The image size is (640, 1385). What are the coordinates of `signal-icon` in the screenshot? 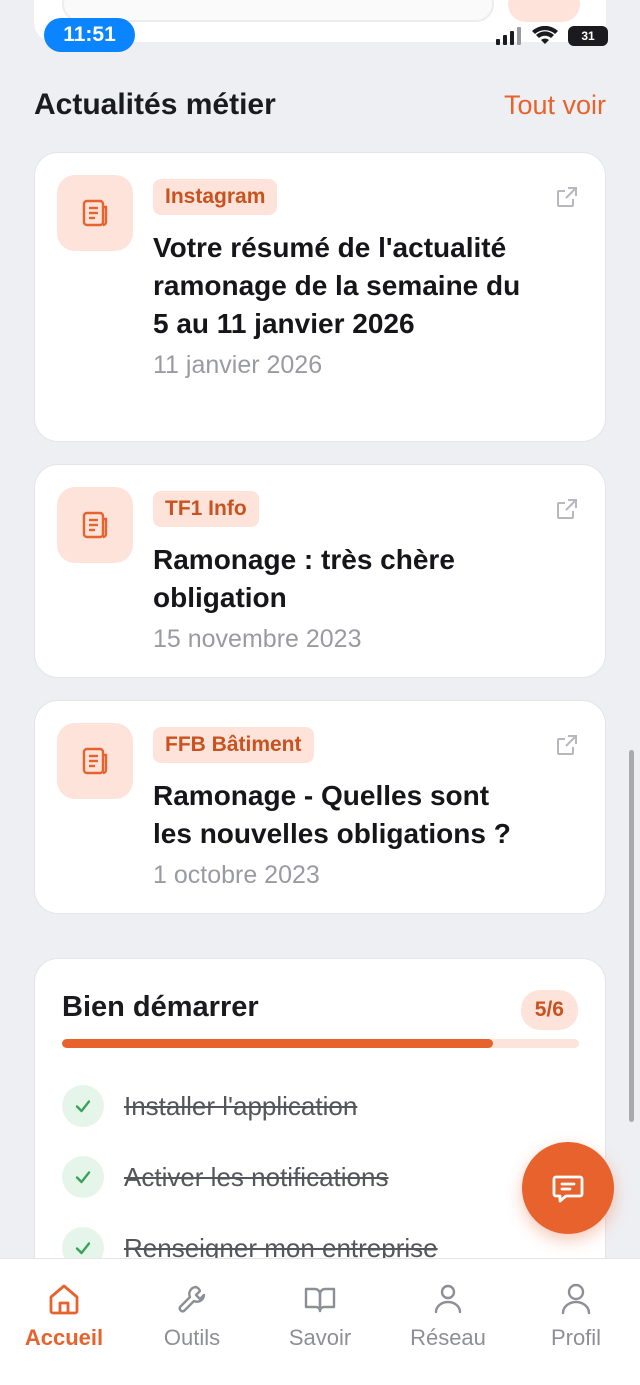 It's located at (508, 36).